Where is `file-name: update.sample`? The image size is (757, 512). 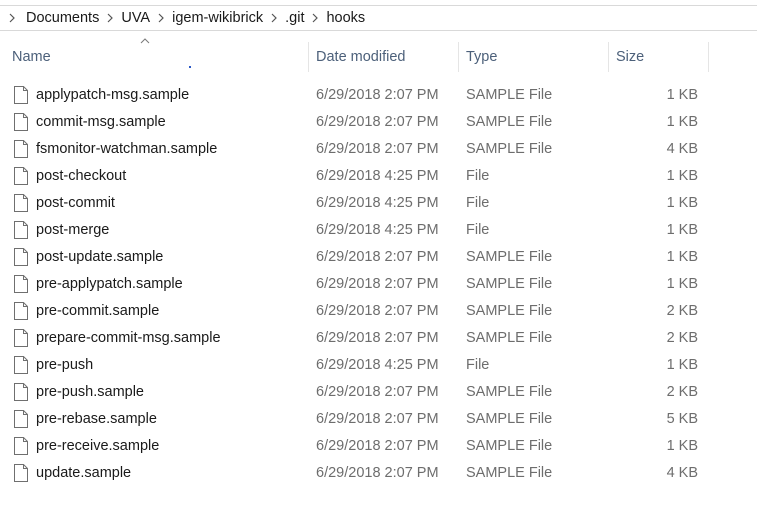 file-name: update.sample is located at coordinates (84, 473).